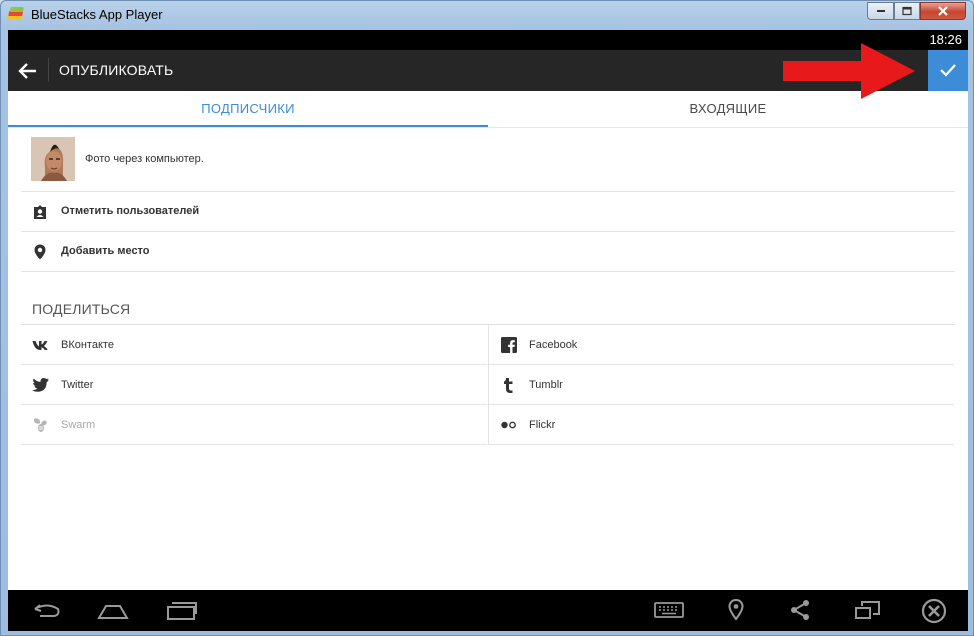  I want to click on post-preview: Фото через компьютер., so click(488, 160).